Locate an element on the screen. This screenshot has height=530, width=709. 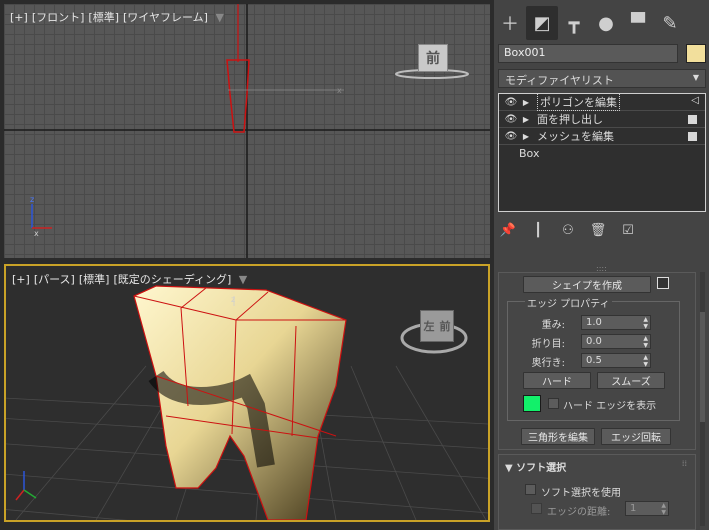
soft-selection-title: ▼ ソフト選択 is located at coordinates (535, 466).